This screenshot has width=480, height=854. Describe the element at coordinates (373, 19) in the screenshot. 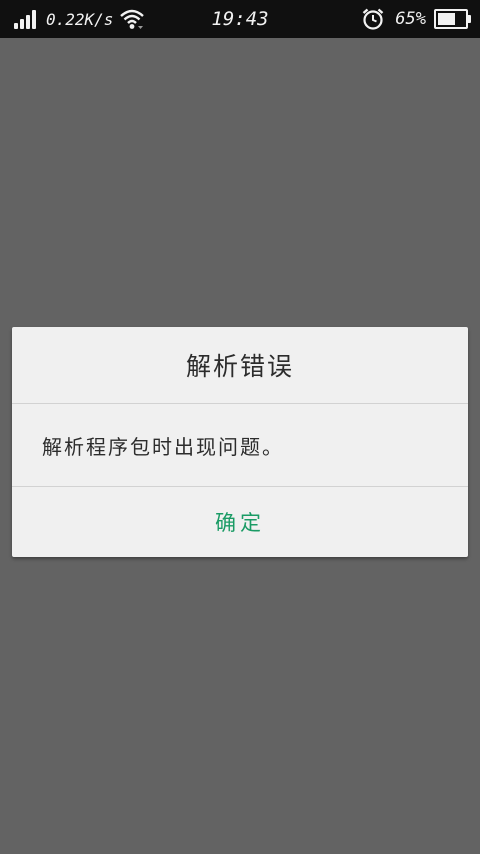

I see `alarm-icon` at that location.